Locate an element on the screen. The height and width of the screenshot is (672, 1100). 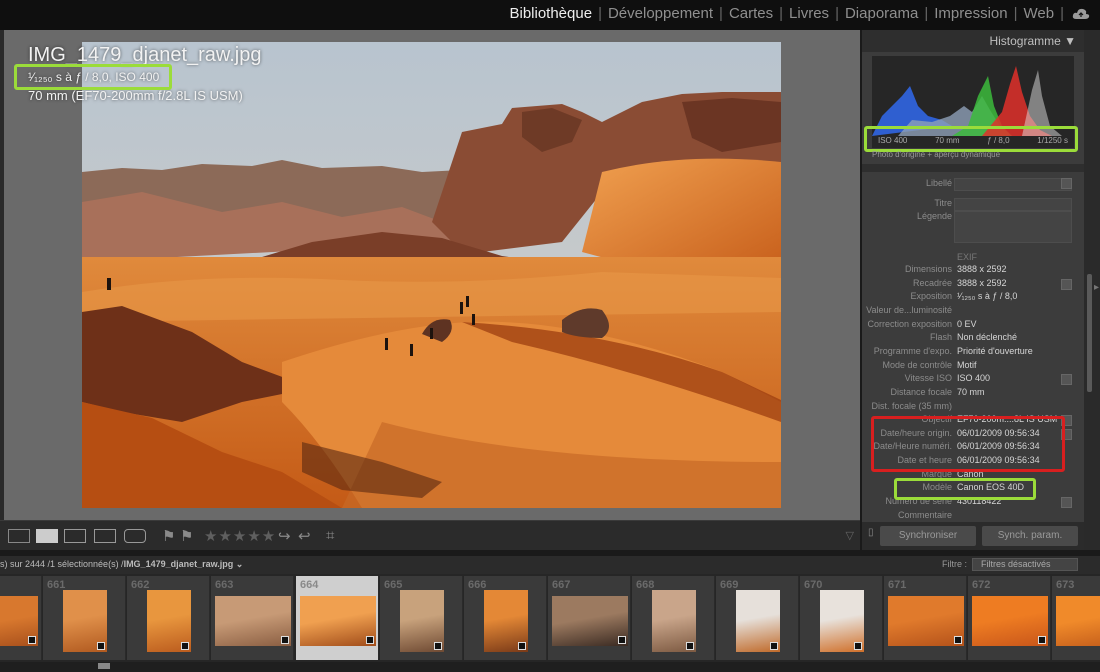
module-book: Livres is located at coordinates (809, 13).